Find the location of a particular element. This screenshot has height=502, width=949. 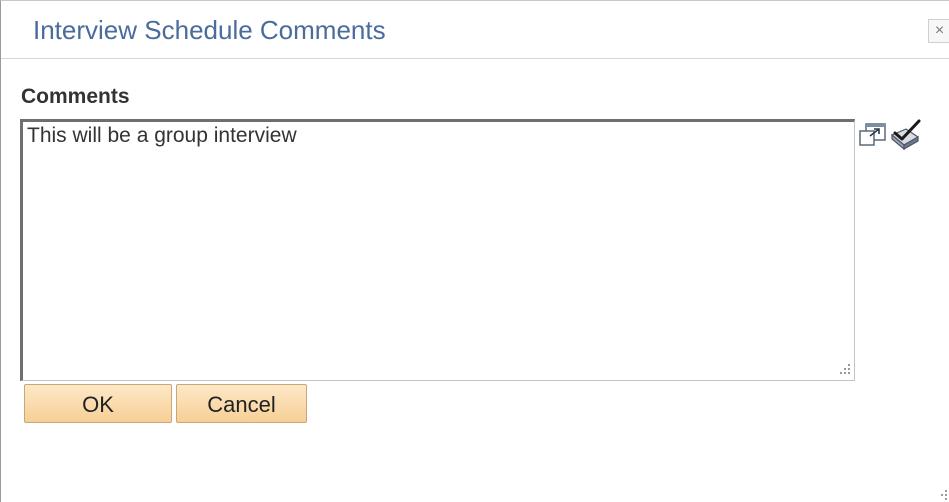

resize-grip-icon is located at coordinates (844, 370).